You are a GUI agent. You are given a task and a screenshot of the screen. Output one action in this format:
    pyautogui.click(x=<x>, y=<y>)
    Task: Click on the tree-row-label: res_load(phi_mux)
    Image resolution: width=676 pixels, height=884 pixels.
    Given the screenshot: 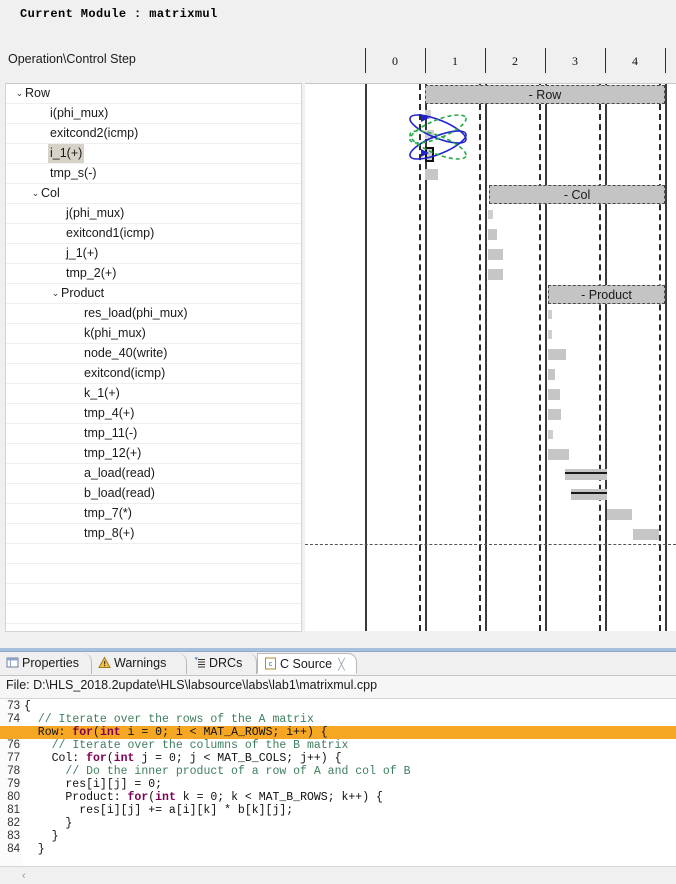 What is the action you would take?
    pyautogui.click(x=136, y=313)
    